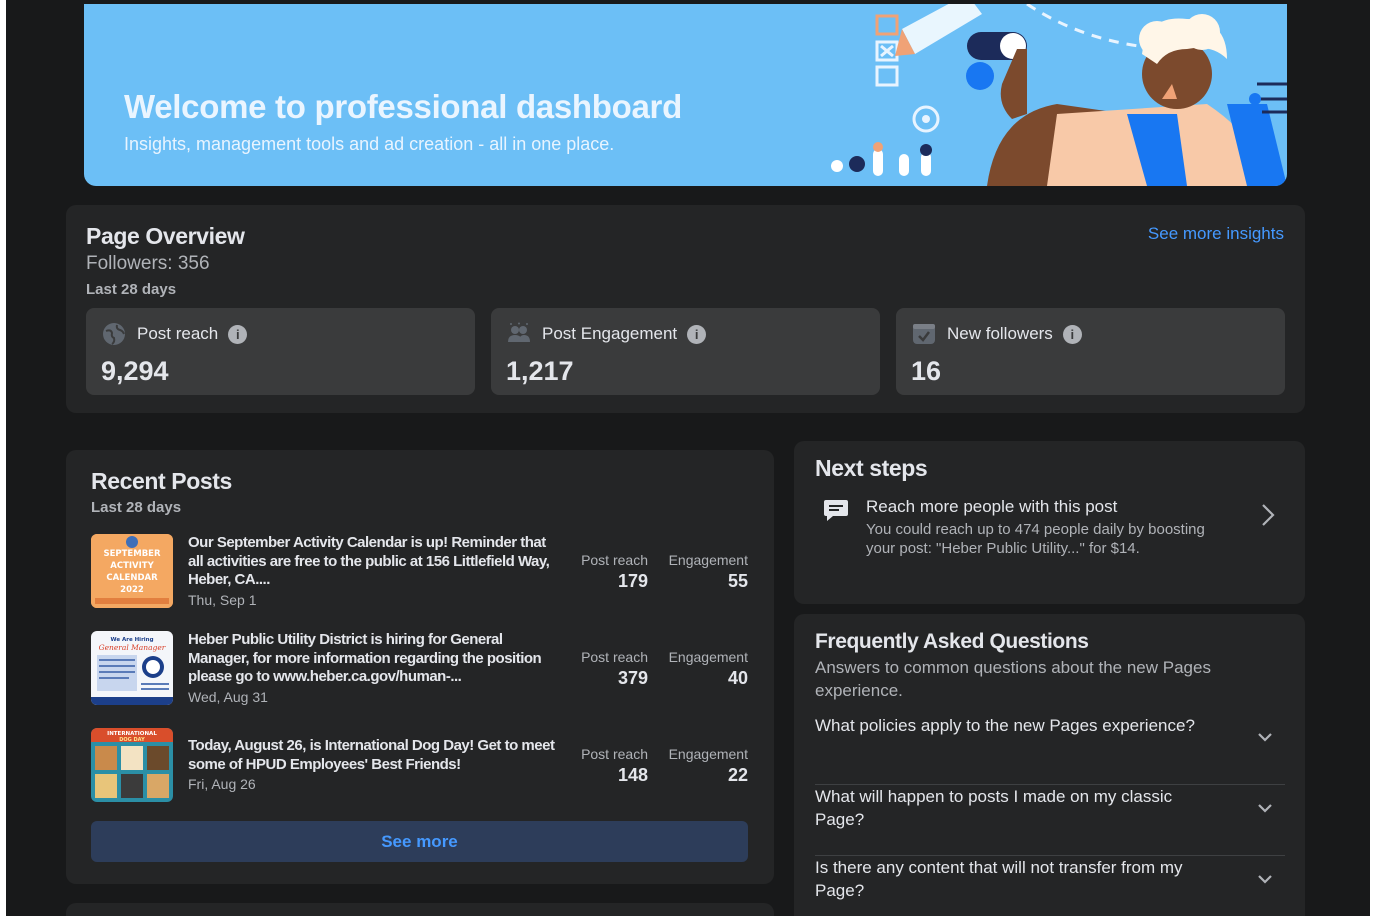 The image size is (1374, 916). What do you see at coordinates (737, 581) in the screenshot?
I see `metric-value: 55` at bounding box center [737, 581].